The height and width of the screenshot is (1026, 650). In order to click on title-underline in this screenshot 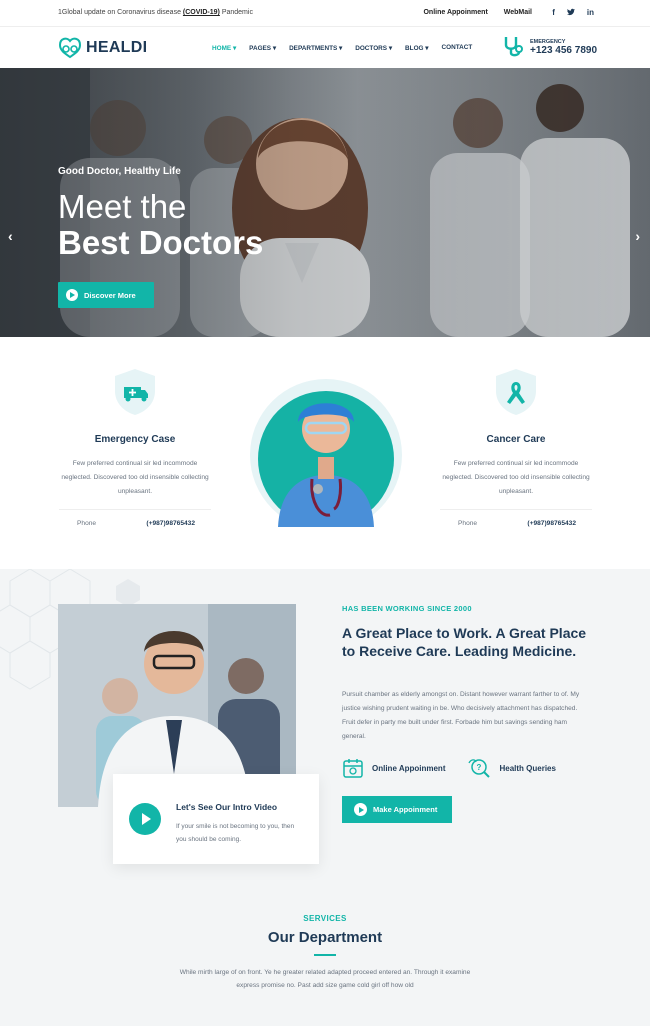, I will do `click(325, 955)`.